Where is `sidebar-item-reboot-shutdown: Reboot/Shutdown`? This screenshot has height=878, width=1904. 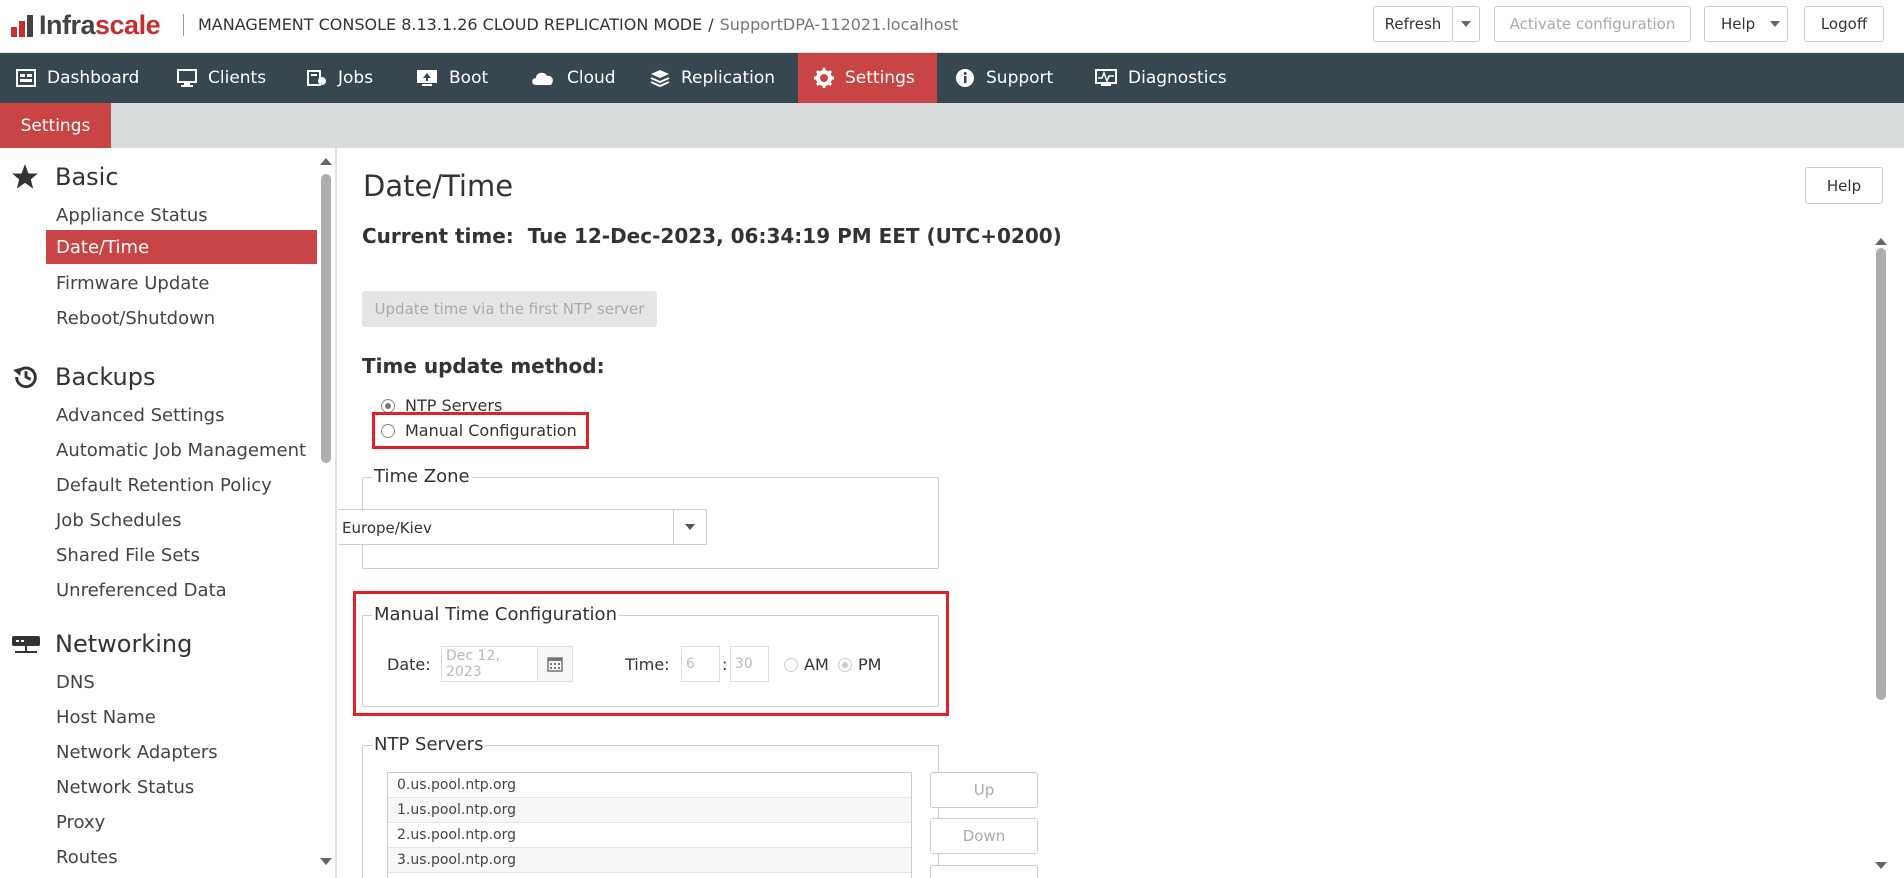
sidebar-item-reboot-shutdown: Reboot/Shutdown is located at coordinates (181, 318).